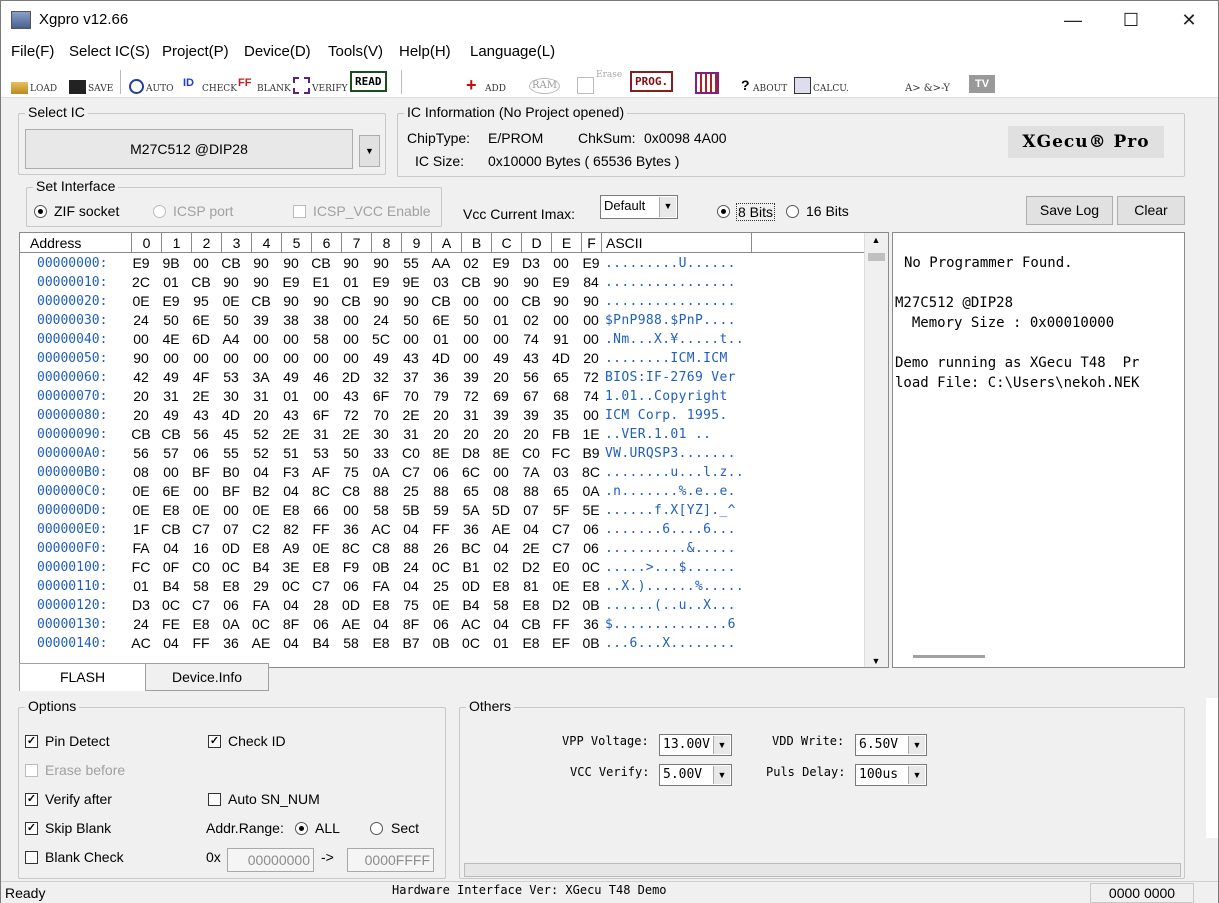  Describe the element at coordinates (411, 567) in the screenshot. I see `hex-byte: 24` at that location.